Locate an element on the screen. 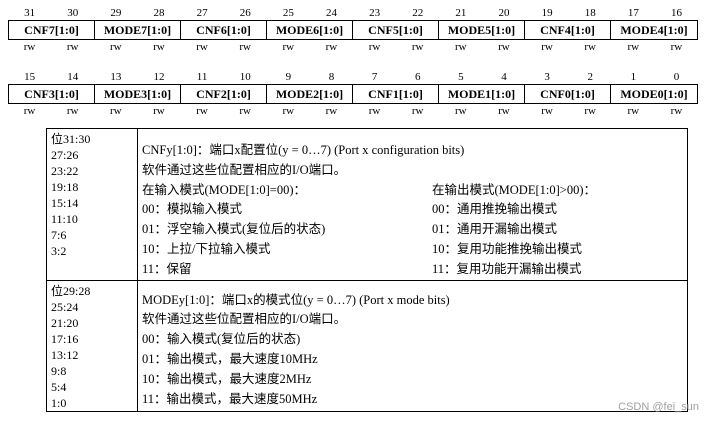 This screenshot has height=421, width=713. bit-number: 30 is located at coordinates (73, 13).